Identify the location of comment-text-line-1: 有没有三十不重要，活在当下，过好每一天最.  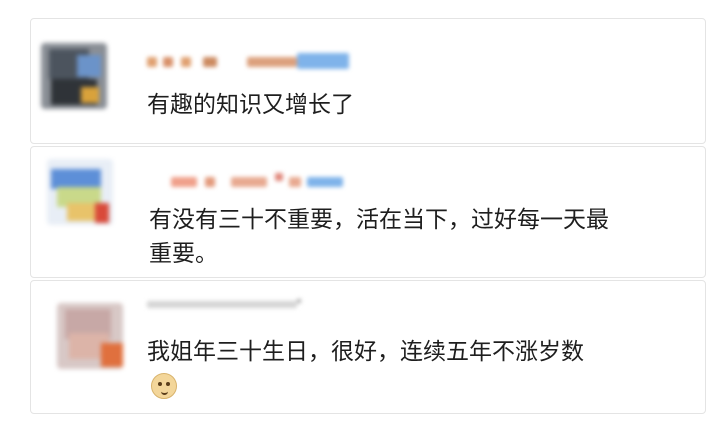
(379, 220).